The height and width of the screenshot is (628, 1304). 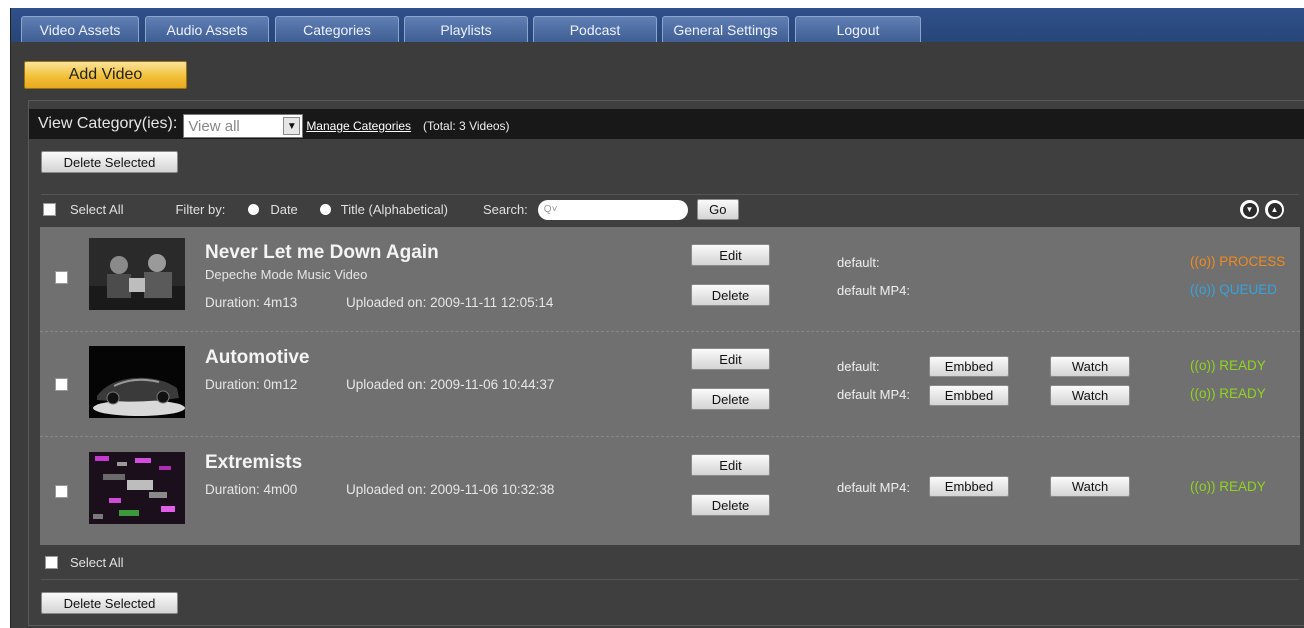 I want to click on video-title: Automotive, so click(x=257, y=358).